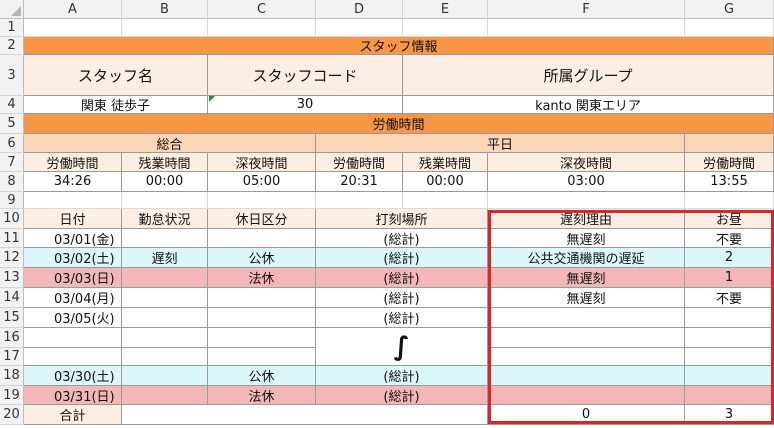  I want to click on row-header-12: 12, so click(12, 258).